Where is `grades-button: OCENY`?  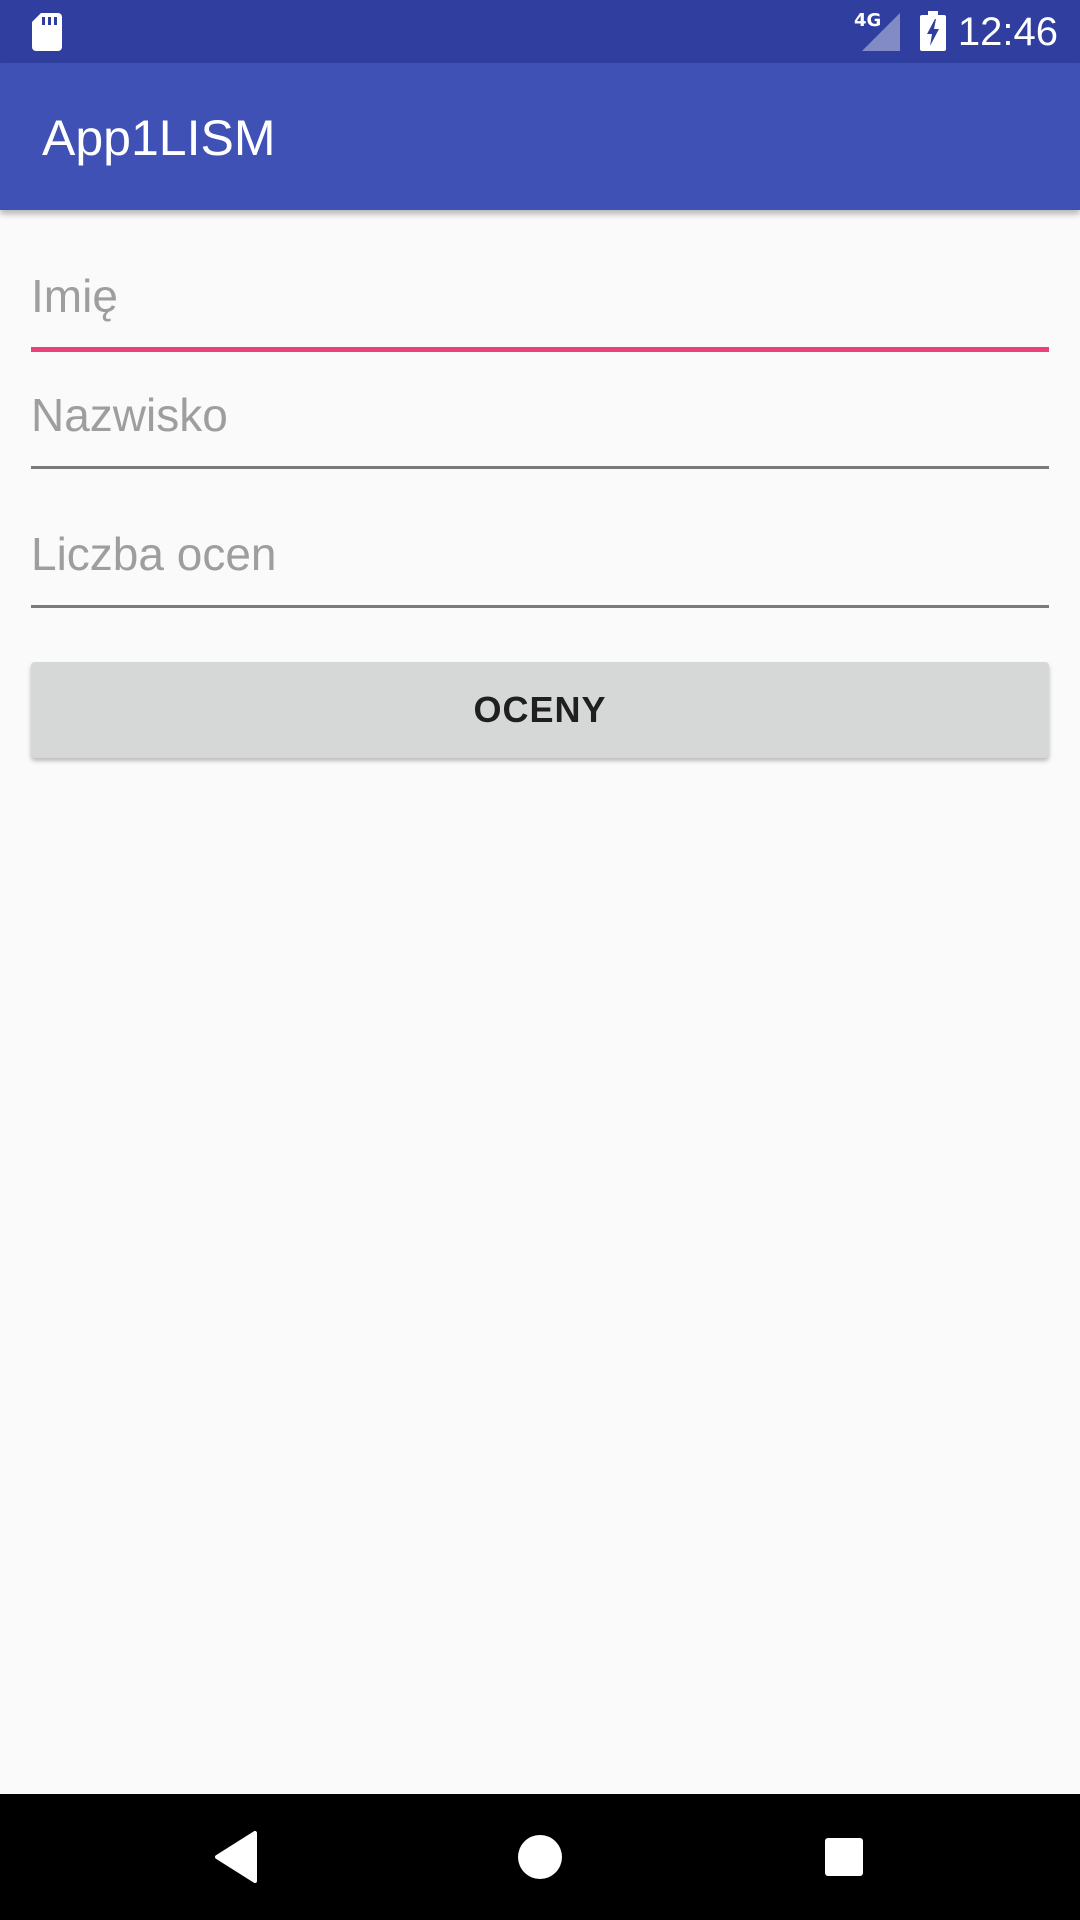
grades-button: OCENY is located at coordinates (540, 710).